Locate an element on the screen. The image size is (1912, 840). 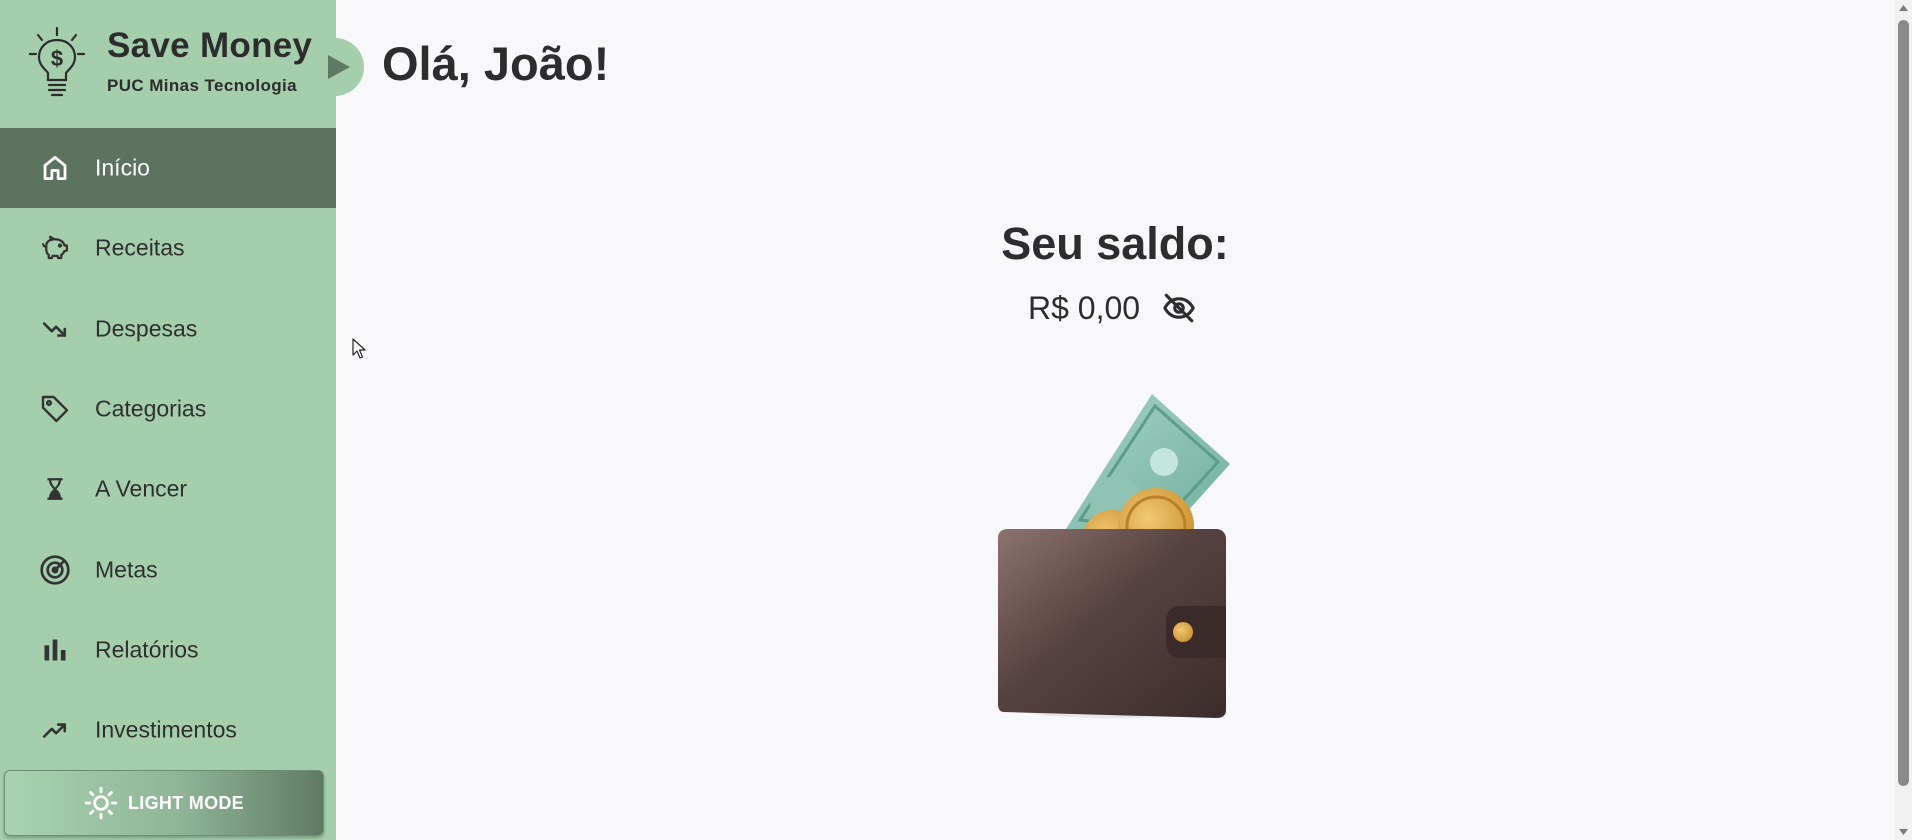
bar-chart-icon is located at coordinates (55, 650).